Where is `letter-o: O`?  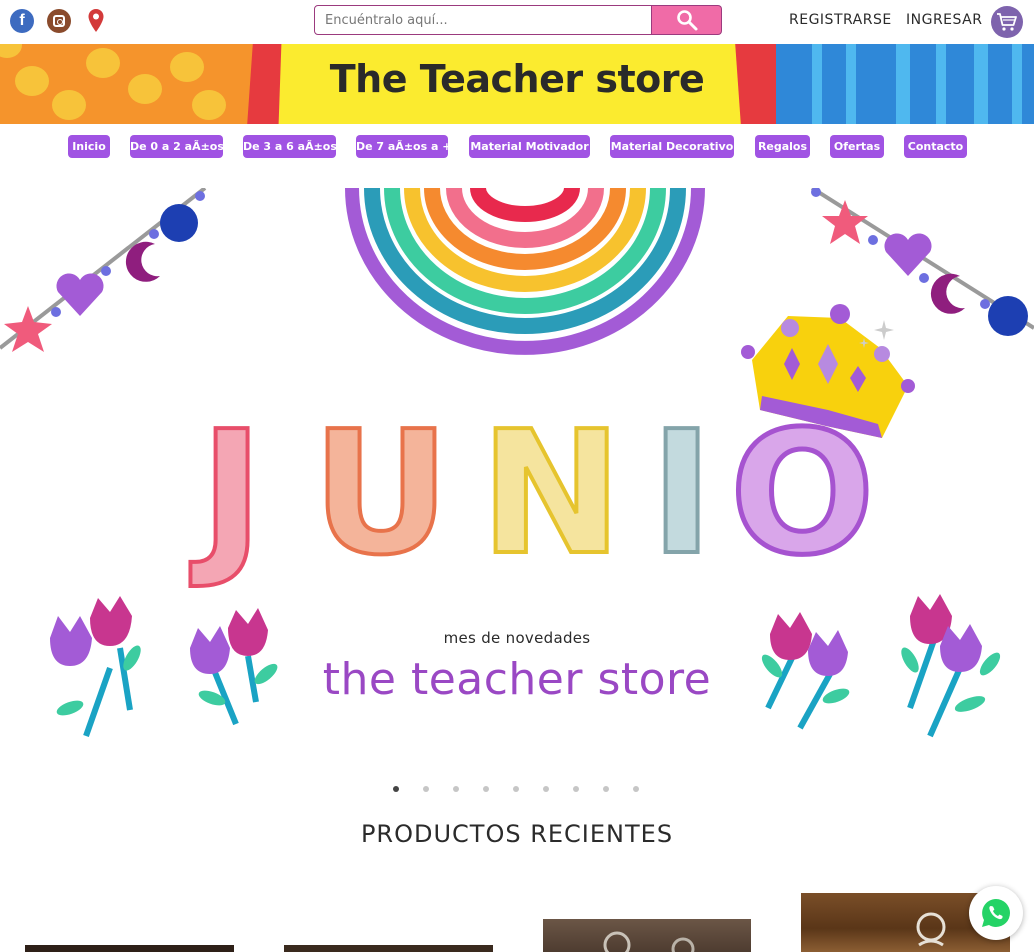 letter-o: O is located at coordinates (802, 494).